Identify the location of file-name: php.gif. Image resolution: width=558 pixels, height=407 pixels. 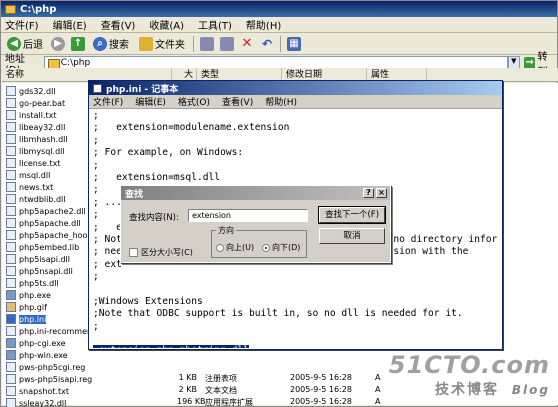
(33, 307).